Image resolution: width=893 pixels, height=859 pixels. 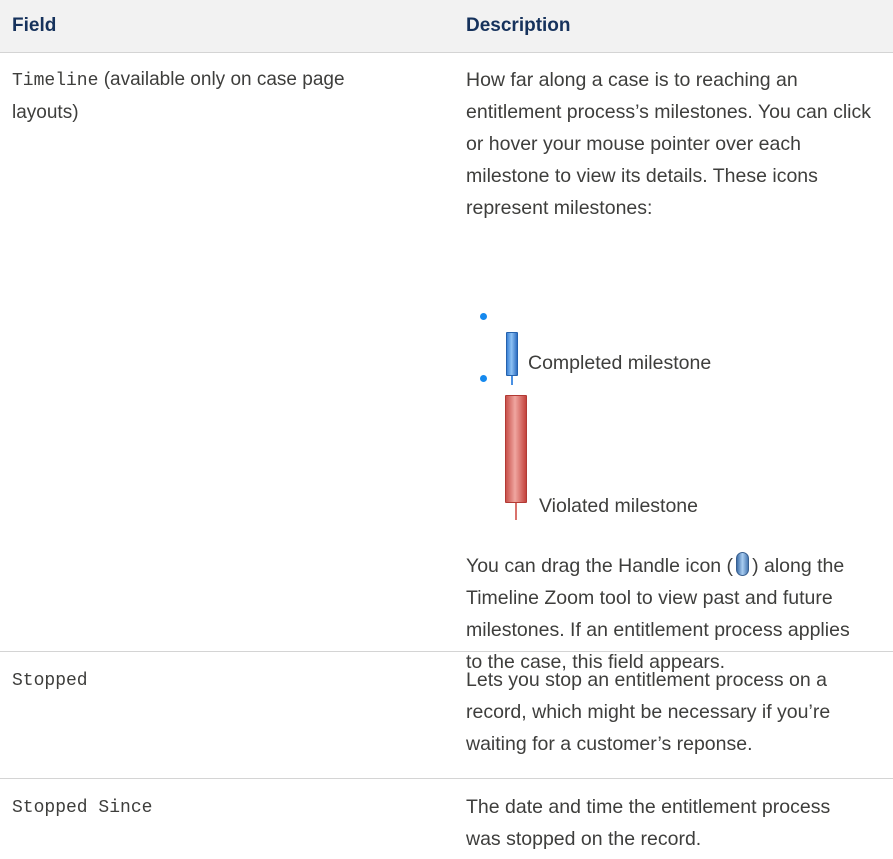 I want to click on handle-text-prefix: You can drag the Handle icon (, so click(x=600, y=566).